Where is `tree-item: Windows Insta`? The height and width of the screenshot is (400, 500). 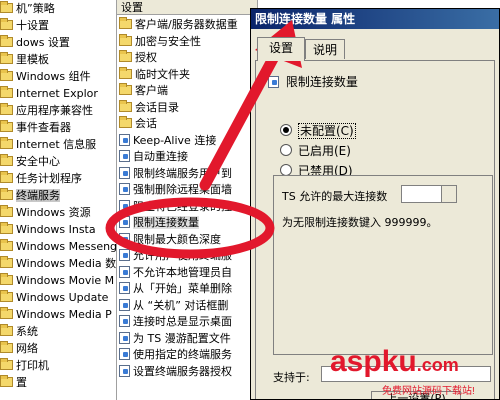 tree-item: Windows Insta is located at coordinates (48, 230).